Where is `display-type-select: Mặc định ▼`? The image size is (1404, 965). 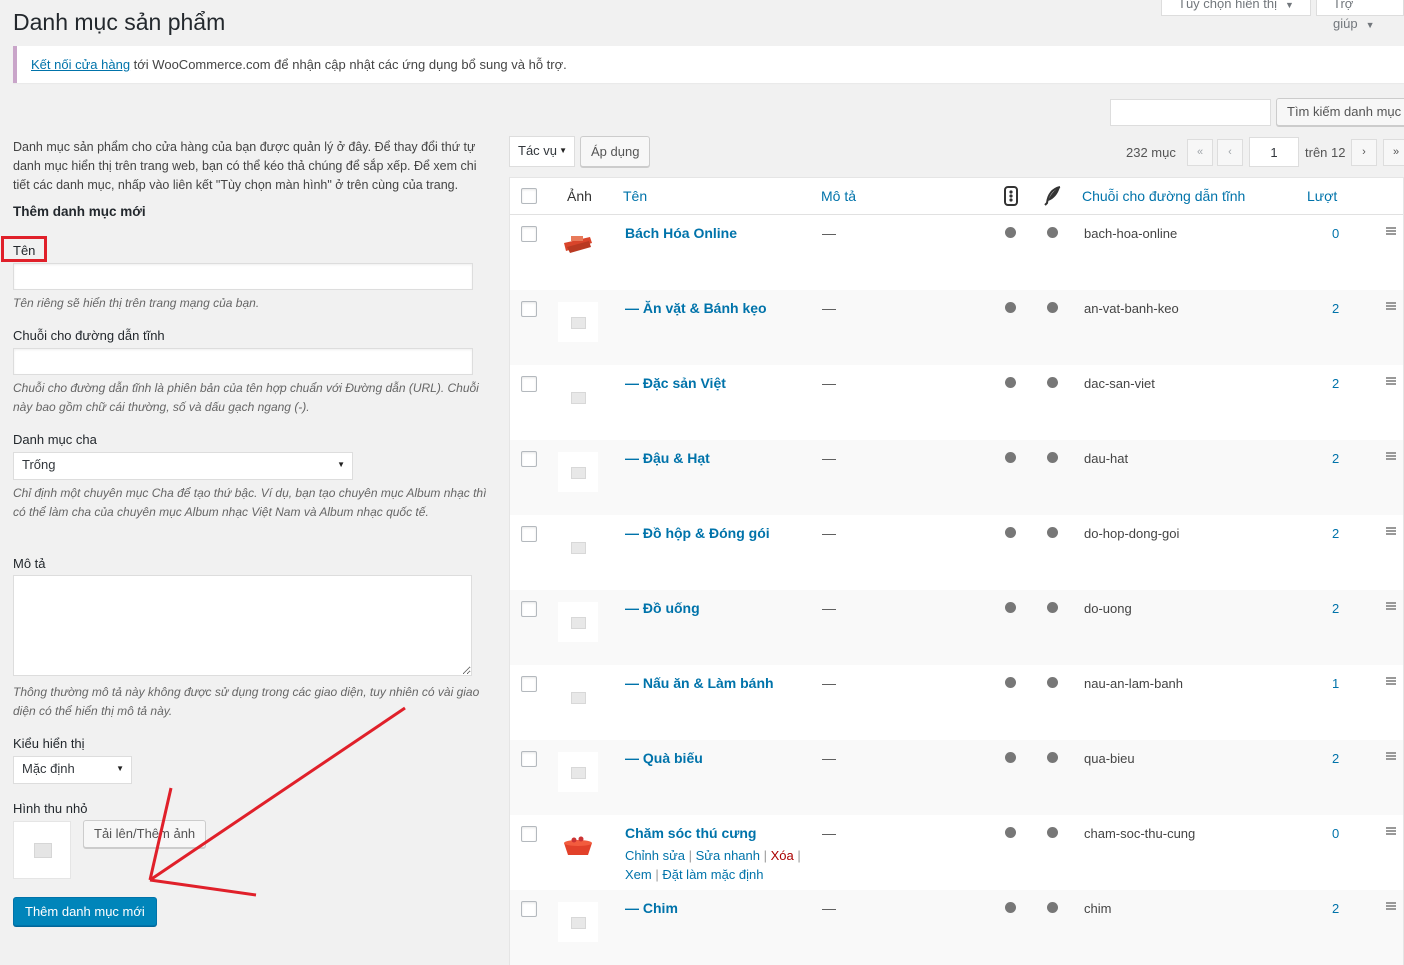 display-type-select: Mặc định ▼ is located at coordinates (72, 770).